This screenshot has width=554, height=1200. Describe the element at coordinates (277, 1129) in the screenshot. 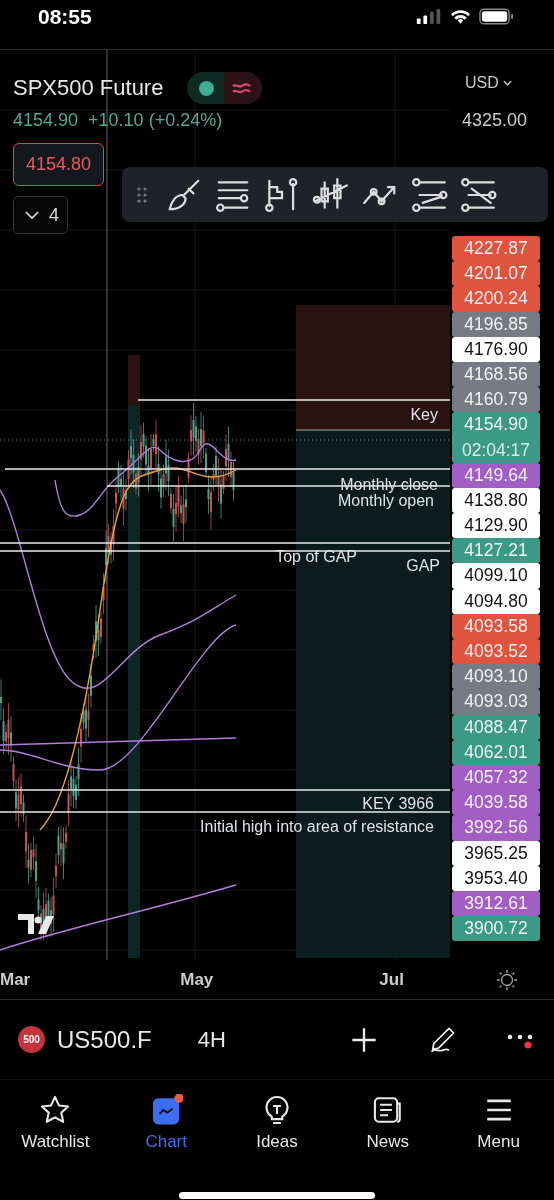

I see `tab-bar-item: Ideas` at that location.